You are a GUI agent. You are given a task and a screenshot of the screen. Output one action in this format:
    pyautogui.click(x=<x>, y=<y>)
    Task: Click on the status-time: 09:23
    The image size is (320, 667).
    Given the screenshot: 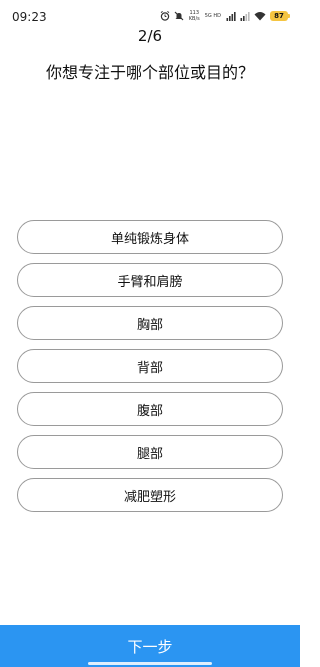 What is the action you would take?
    pyautogui.click(x=29, y=17)
    